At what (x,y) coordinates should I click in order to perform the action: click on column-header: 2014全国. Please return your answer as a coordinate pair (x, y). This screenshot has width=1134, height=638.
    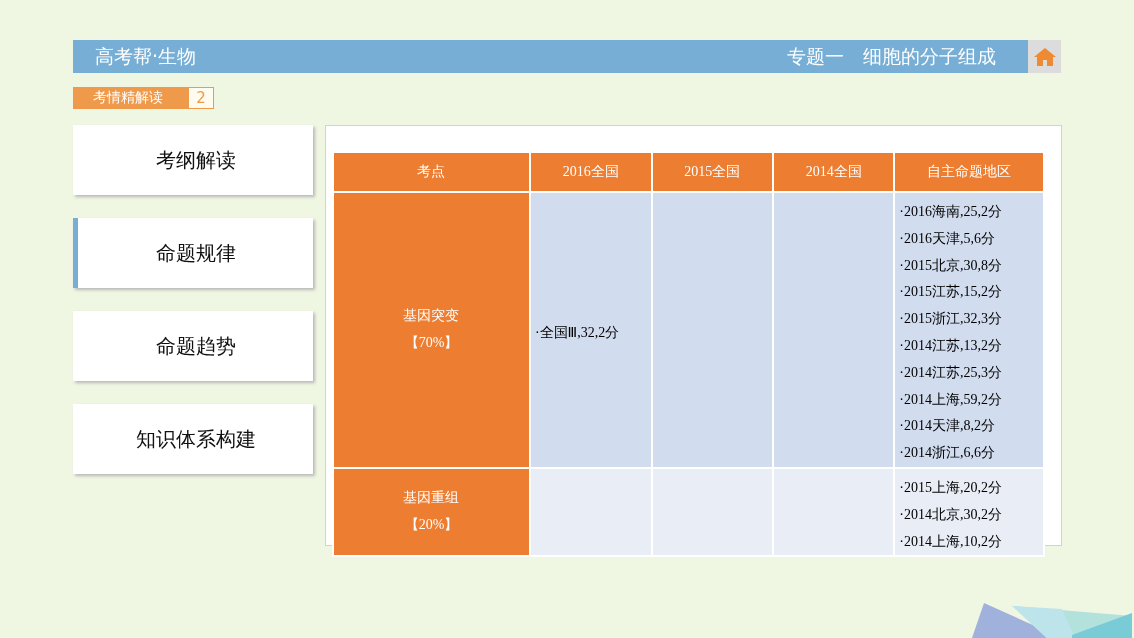
    Looking at the image, I should click on (834, 172).